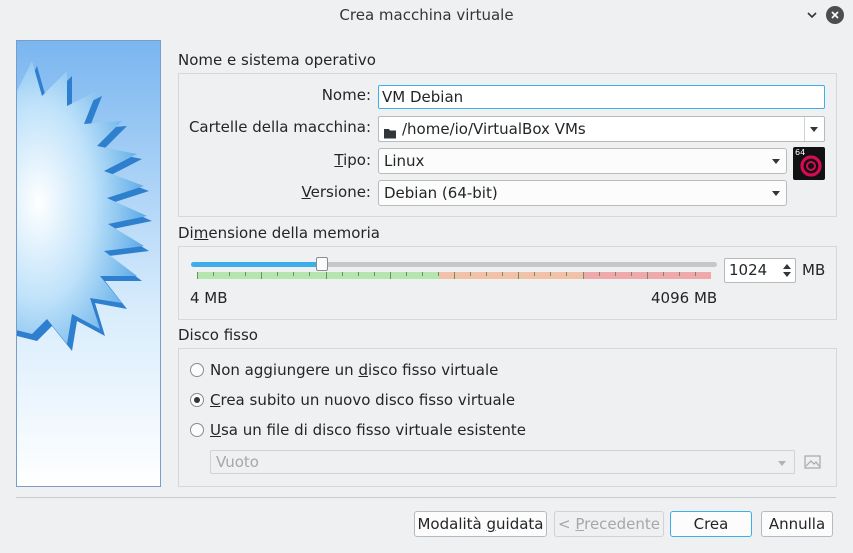  Describe the element at coordinates (357, 160) in the screenshot. I see `type-label-rest: ipo:` at that location.